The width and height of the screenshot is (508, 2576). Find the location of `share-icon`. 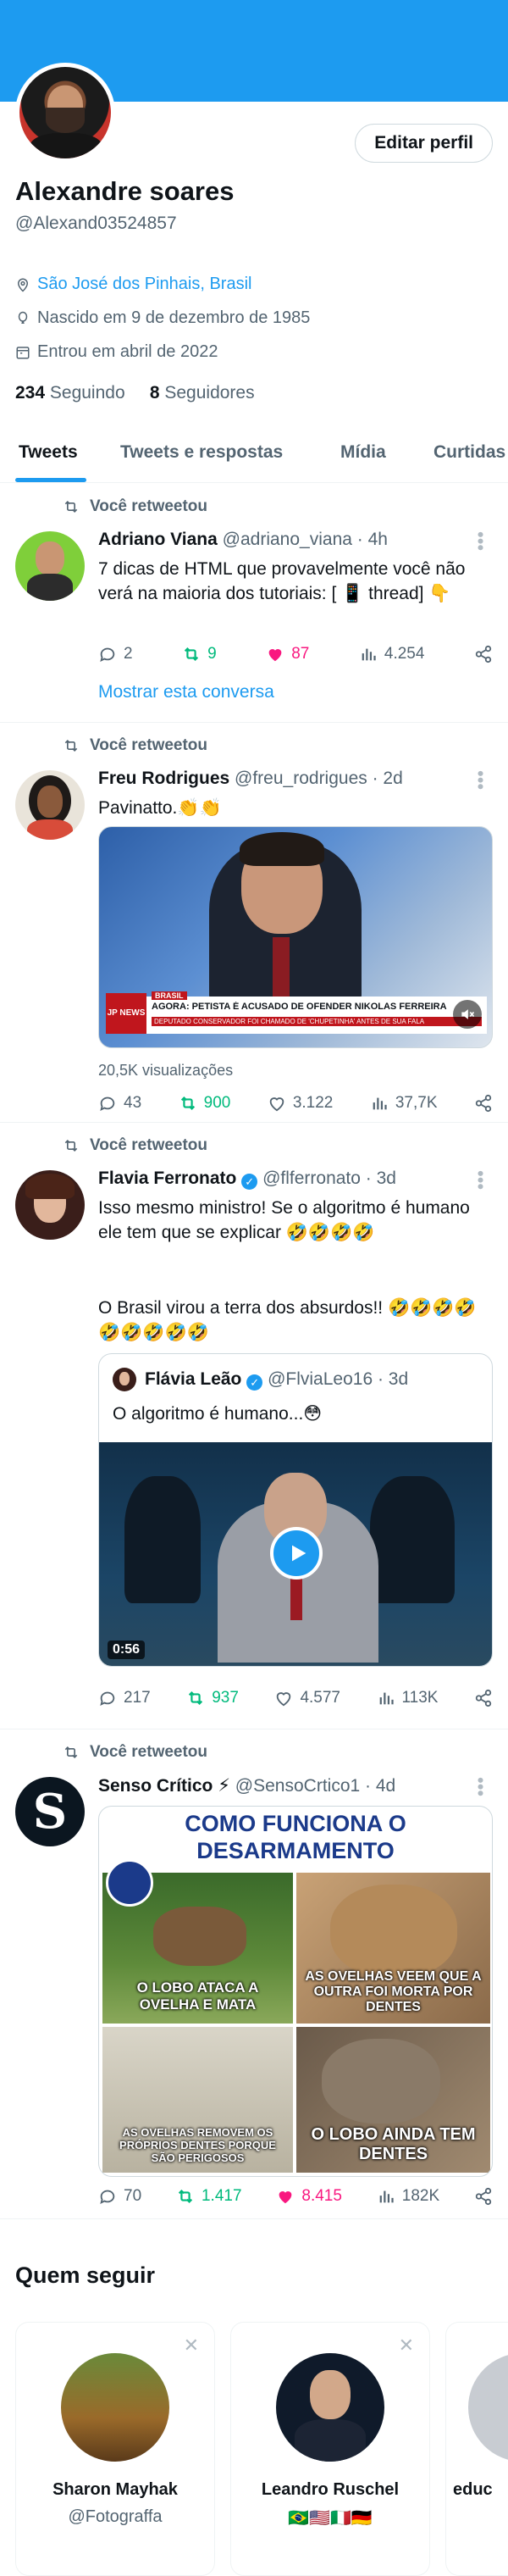

share-icon is located at coordinates (483, 654).